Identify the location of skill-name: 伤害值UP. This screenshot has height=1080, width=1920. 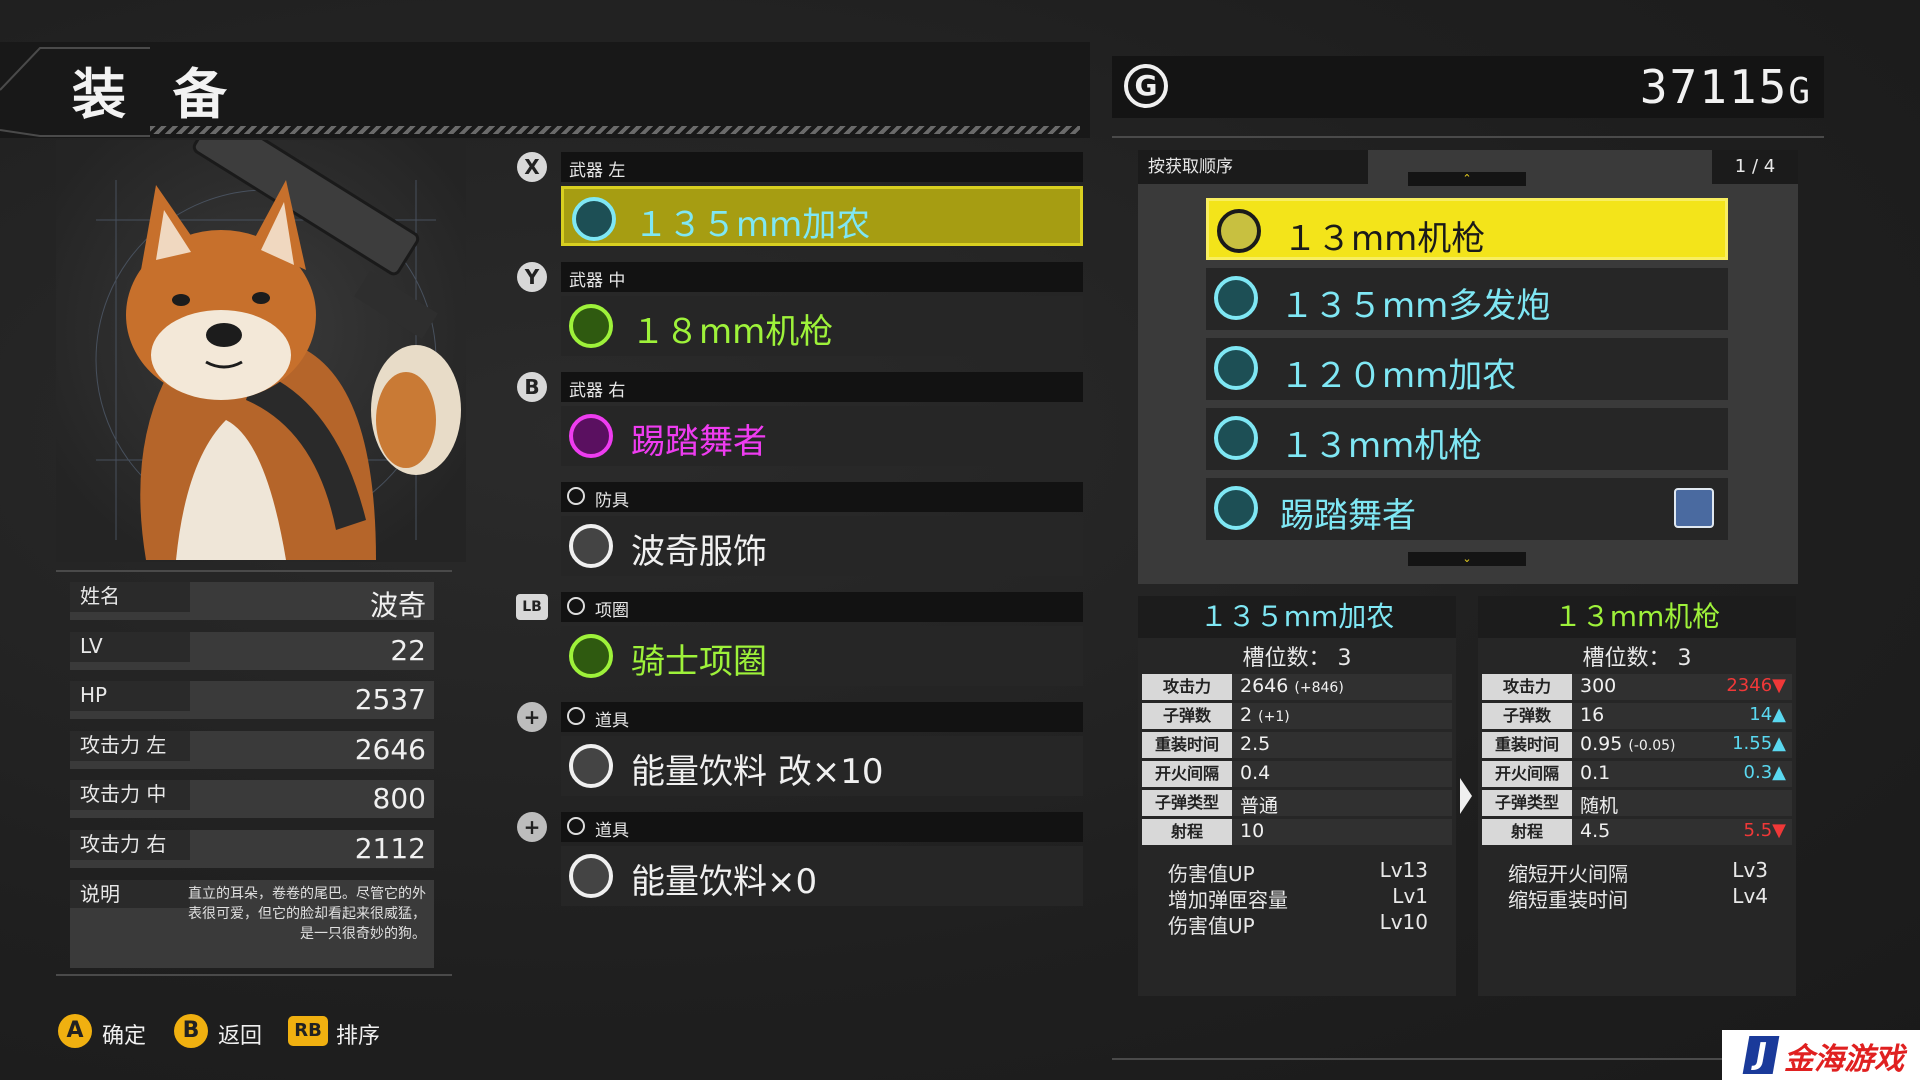
(1211, 926).